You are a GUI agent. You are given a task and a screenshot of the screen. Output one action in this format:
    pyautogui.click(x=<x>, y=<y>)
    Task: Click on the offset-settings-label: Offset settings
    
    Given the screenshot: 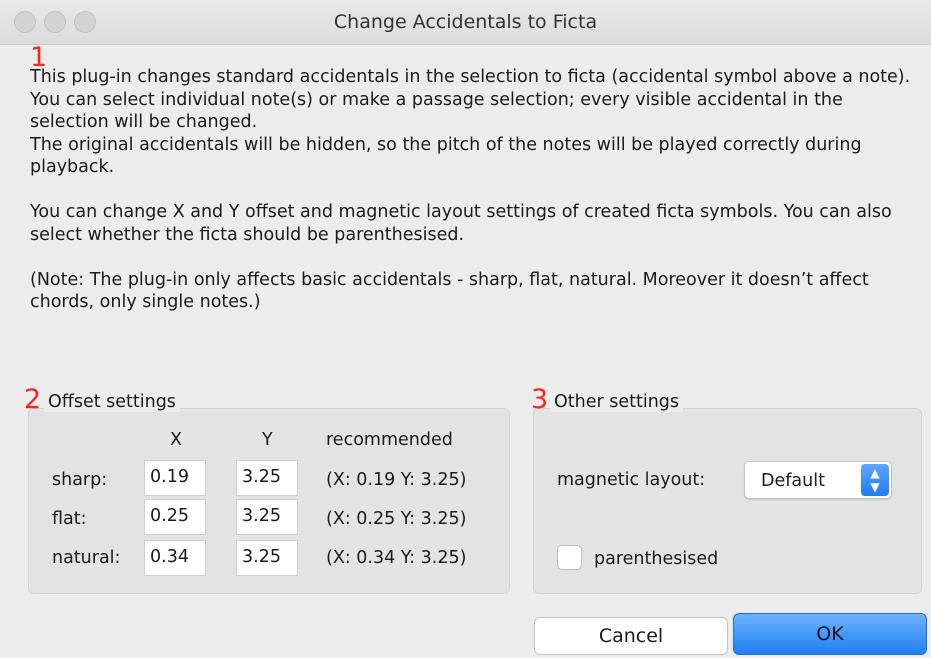 What is the action you would take?
    pyautogui.click(x=112, y=402)
    